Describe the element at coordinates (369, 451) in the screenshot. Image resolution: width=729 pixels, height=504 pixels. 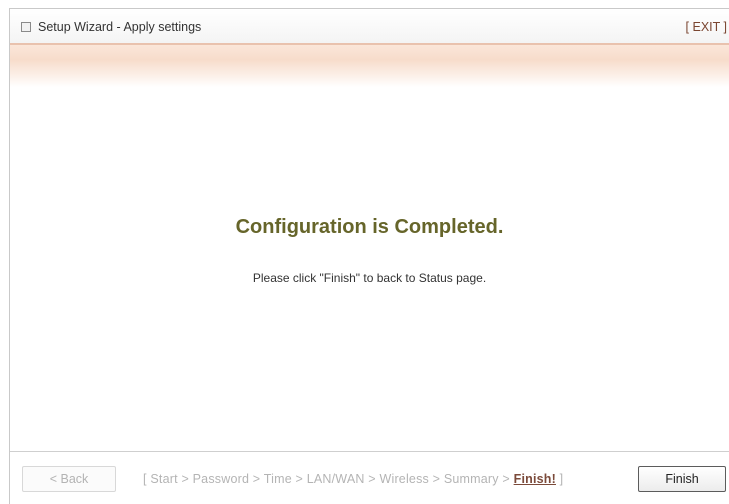
I see `footer-divider` at that location.